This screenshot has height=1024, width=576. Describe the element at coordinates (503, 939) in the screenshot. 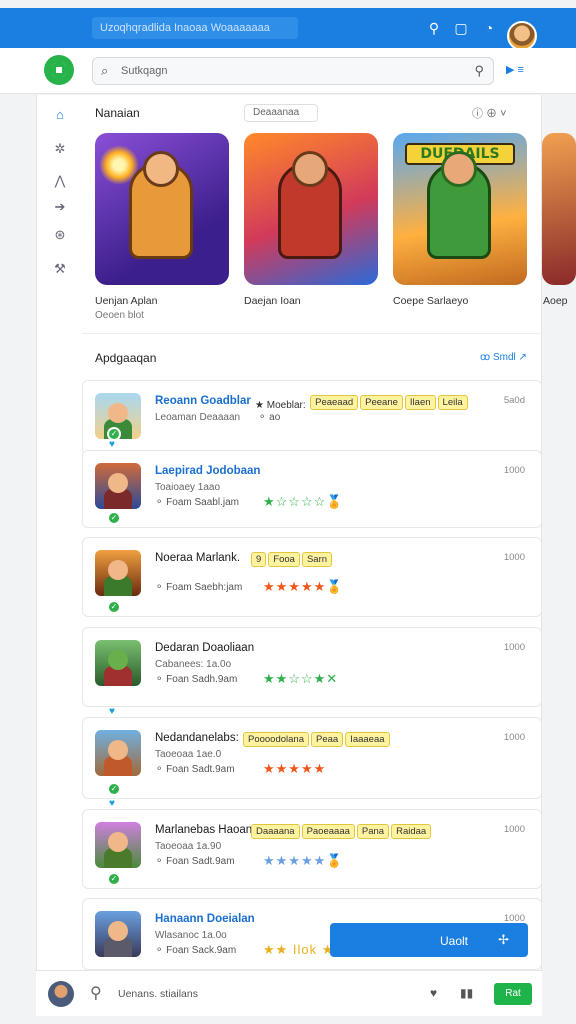

I see `cta-icon: ✢` at that location.